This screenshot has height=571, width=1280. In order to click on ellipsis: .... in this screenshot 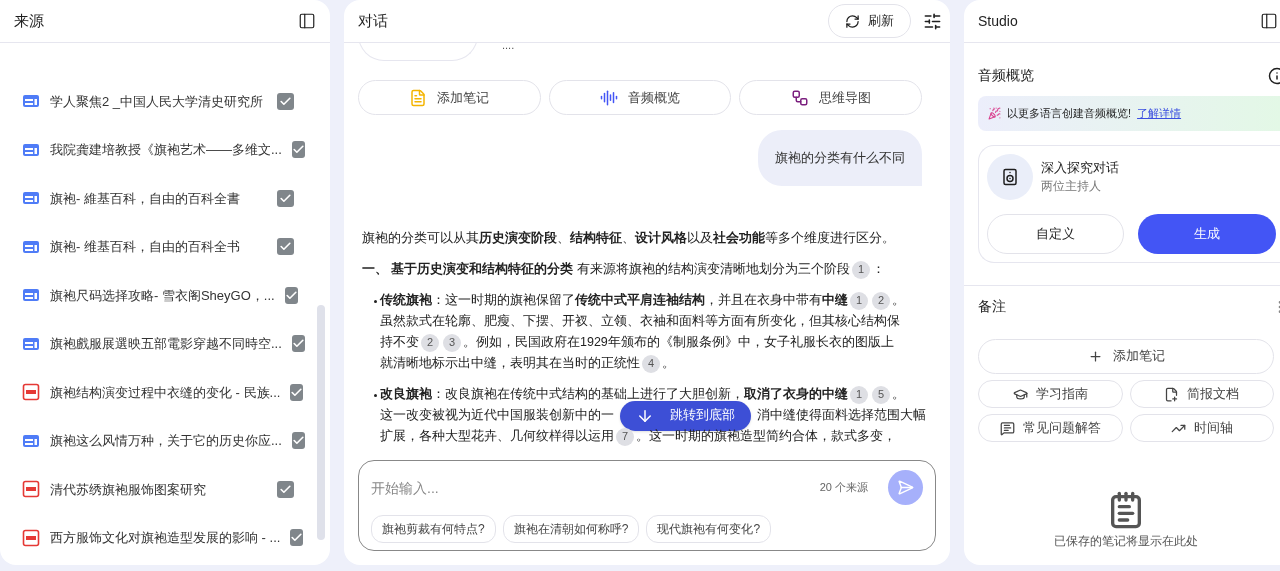, I will do `click(508, 48)`.